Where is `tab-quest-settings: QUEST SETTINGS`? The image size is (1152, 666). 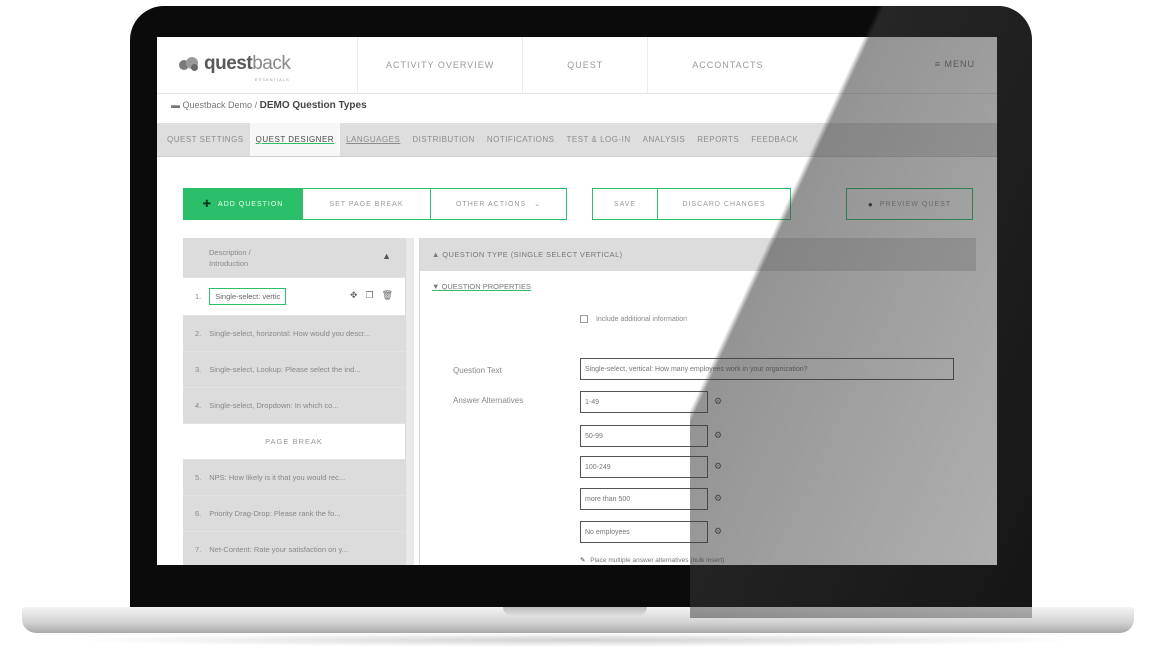 tab-quest-settings: QUEST SETTINGS is located at coordinates (205, 139).